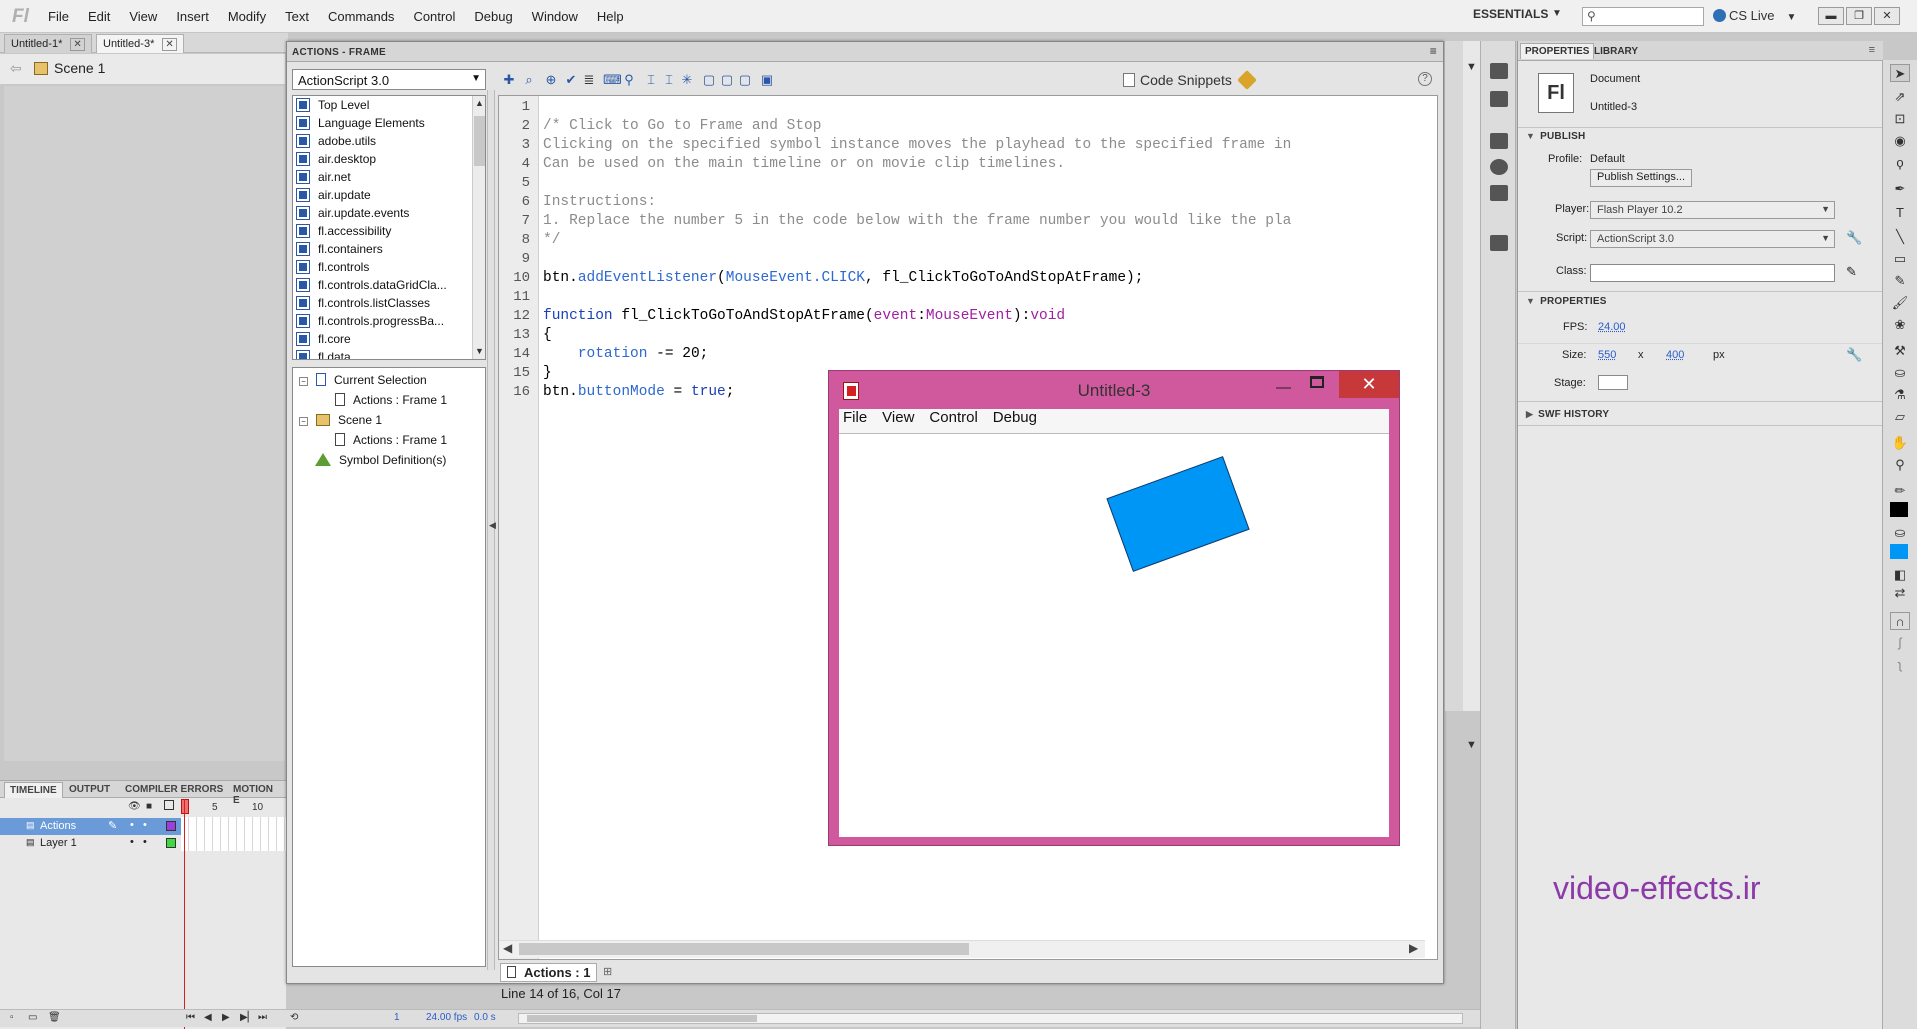  What do you see at coordinates (767, 80) in the screenshot?
I see `show-toolbox-icon: ▣` at bounding box center [767, 80].